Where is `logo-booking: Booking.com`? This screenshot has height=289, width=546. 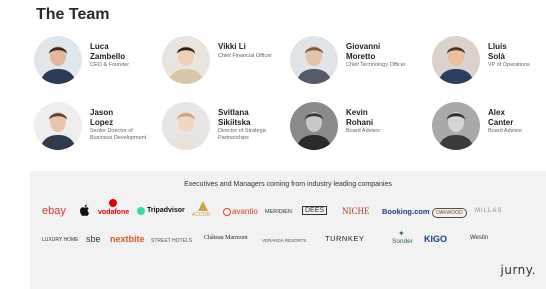
logo-booking: Booking.com is located at coordinates (406, 211).